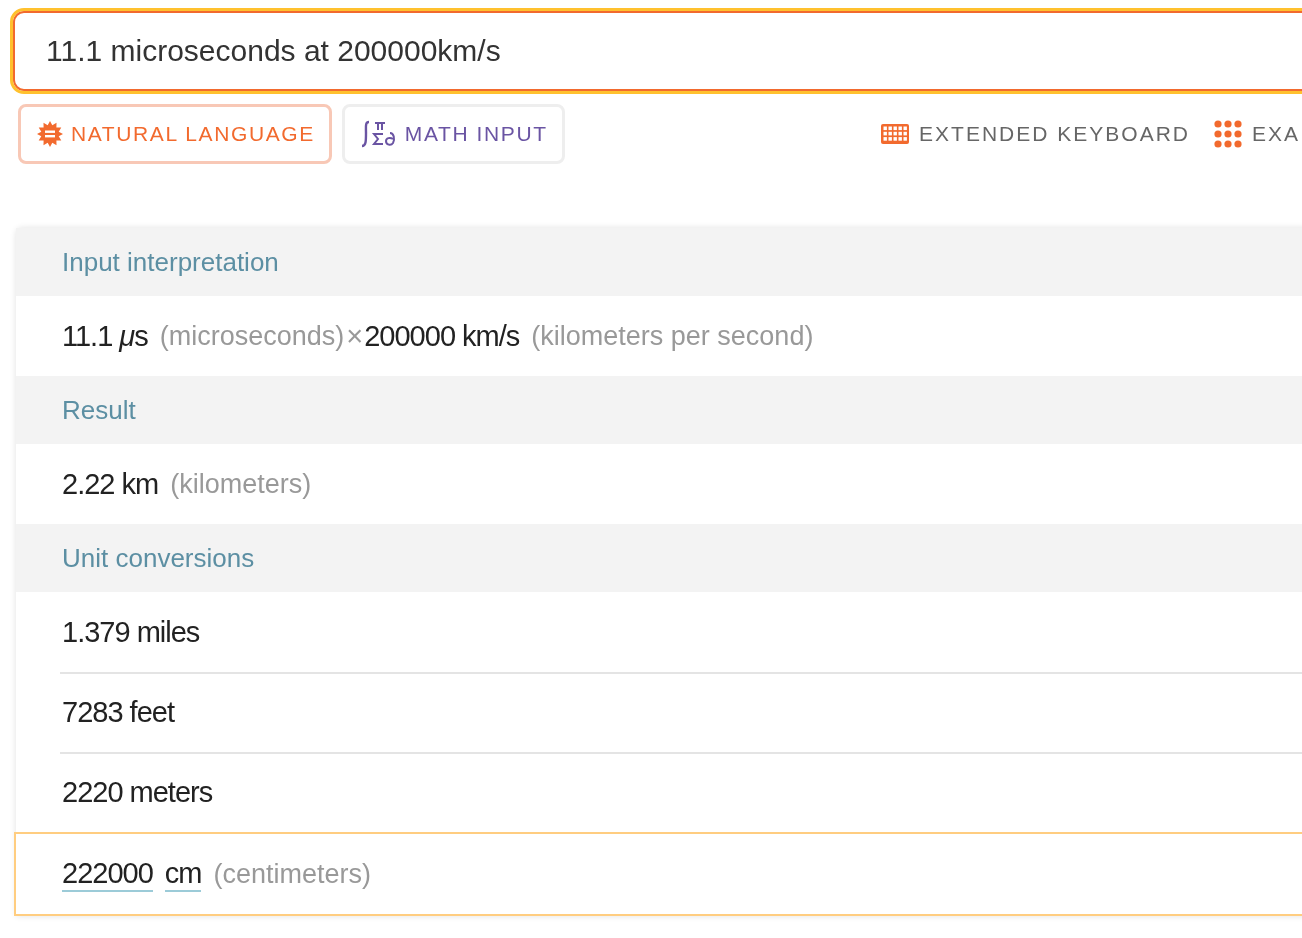  I want to click on starburst-icon, so click(50, 134).